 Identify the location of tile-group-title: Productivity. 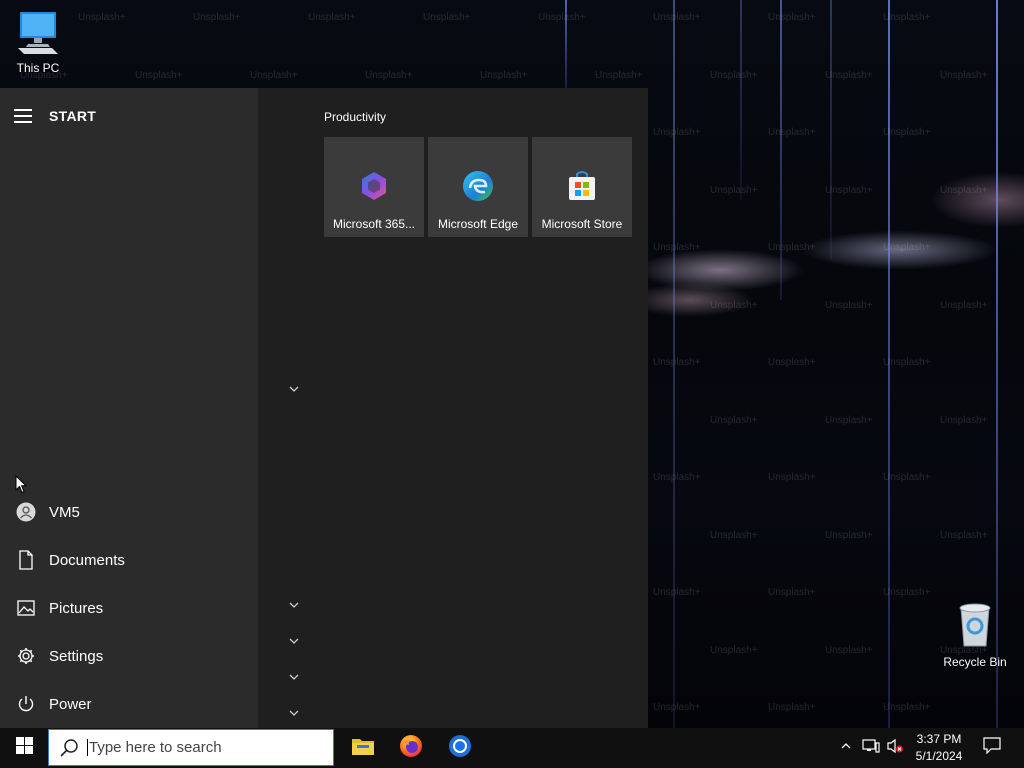
(355, 117).